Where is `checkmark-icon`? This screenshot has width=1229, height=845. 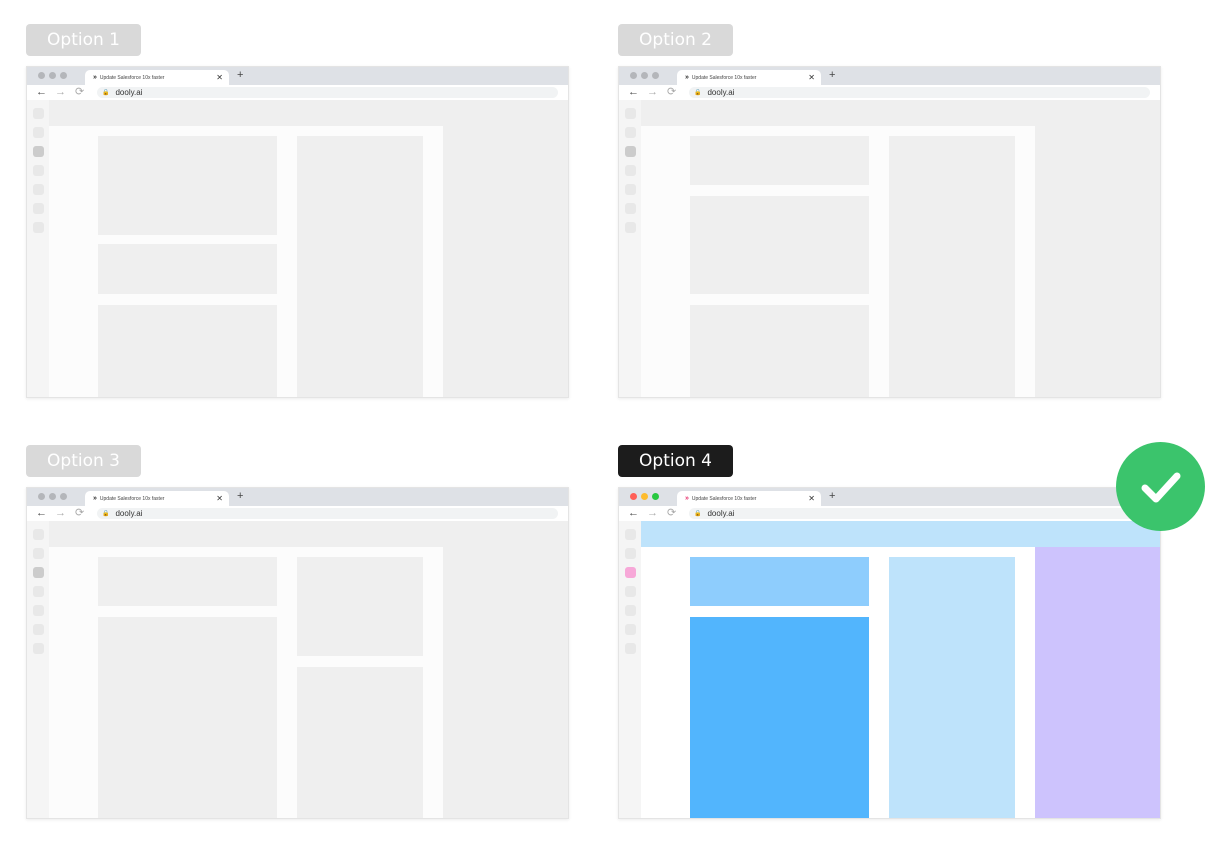 checkmark-icon is located at coordinates (1160, 486).